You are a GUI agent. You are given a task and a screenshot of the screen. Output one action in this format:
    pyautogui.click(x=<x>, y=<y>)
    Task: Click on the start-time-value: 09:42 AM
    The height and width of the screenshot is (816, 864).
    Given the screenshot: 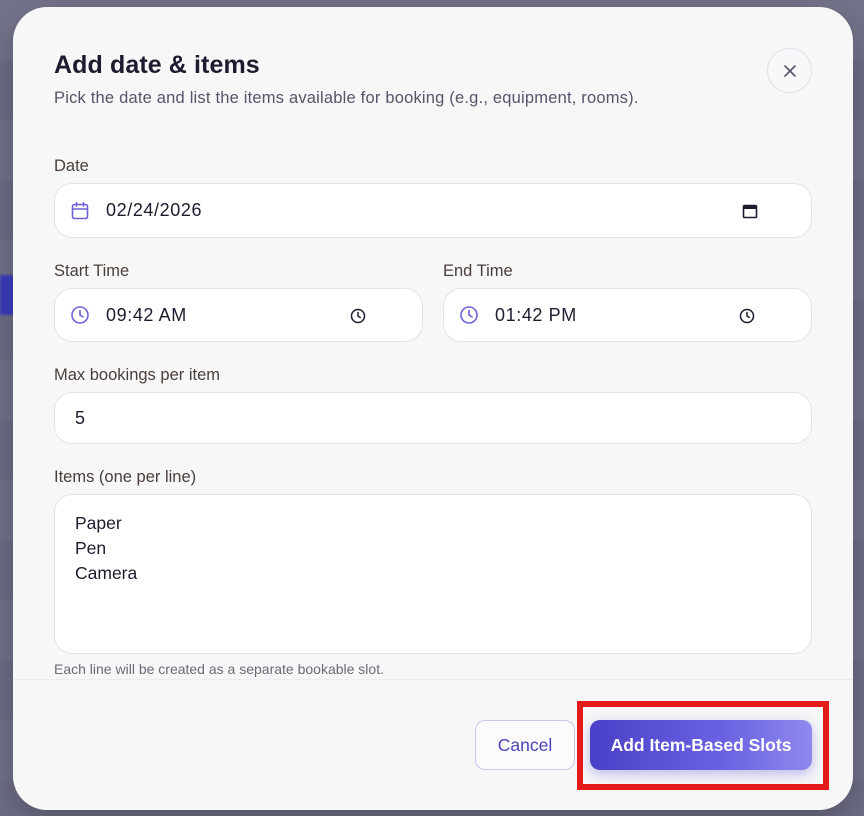 What is the action you would take?
    pyautogui.click(x=146, y=314)
    